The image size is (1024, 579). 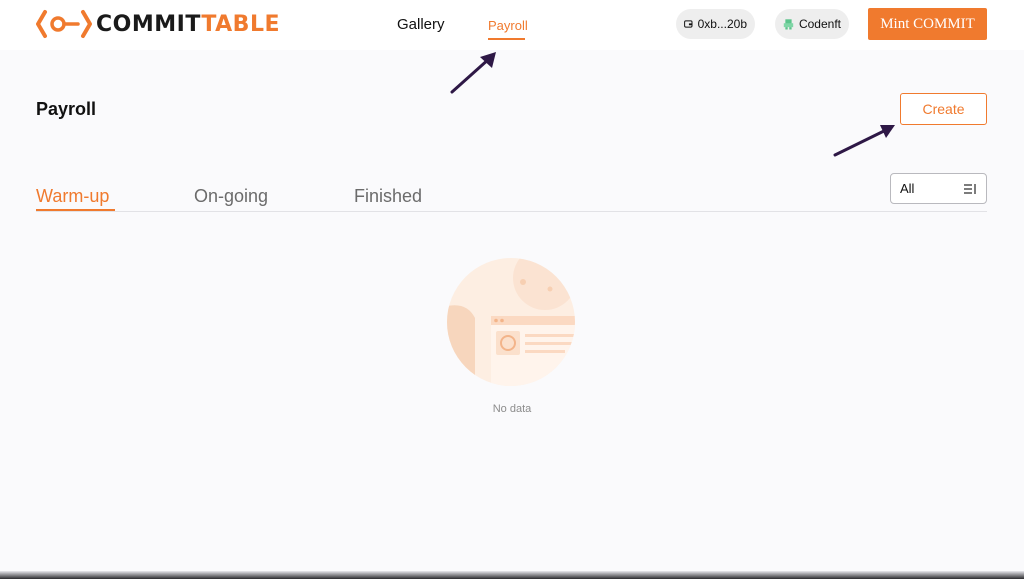 I want to click on user-profile-button: Codenft, so click(x=812, y=24).